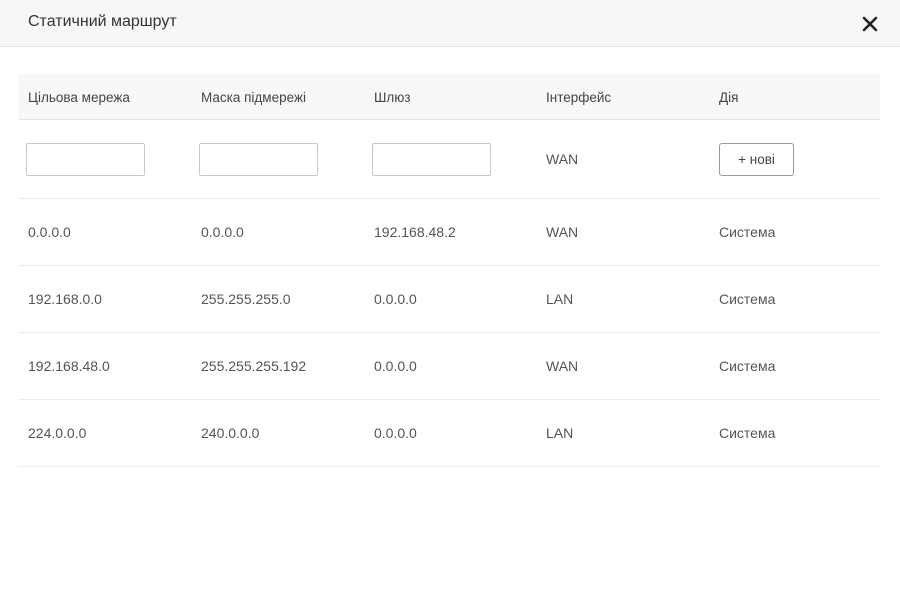  Describe the element at coordinates (69, 366) in the screenshot. I see `route-target: 192.168.48.0` at that location.